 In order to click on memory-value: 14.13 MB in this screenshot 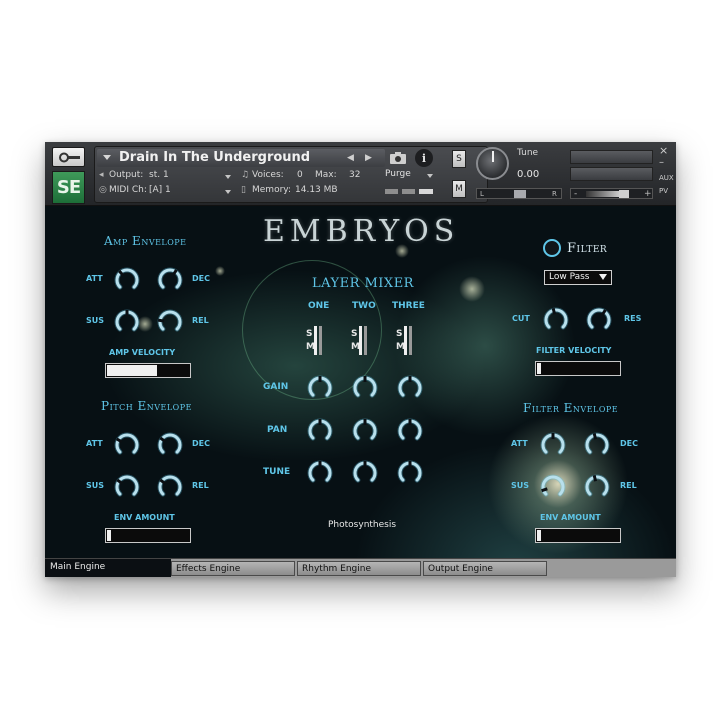, I will do `click(316, 190)`.